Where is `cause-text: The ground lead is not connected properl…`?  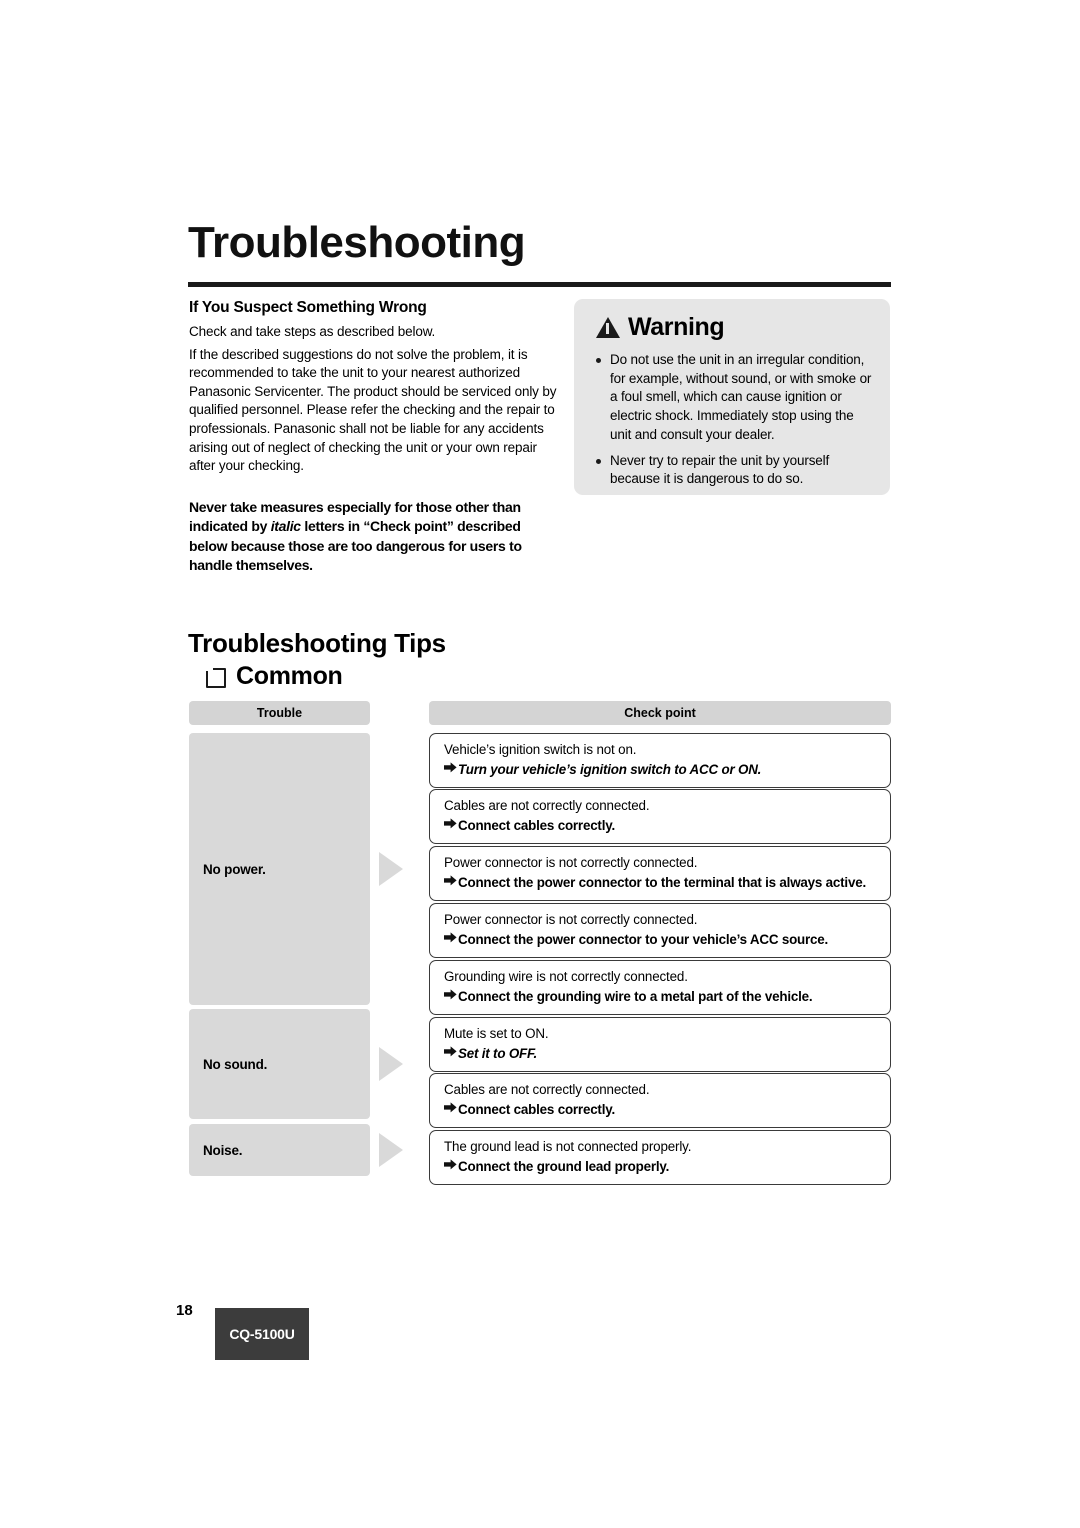
cause-text: The ground lead is not connected properl… is located at coordinates (568, 1146).